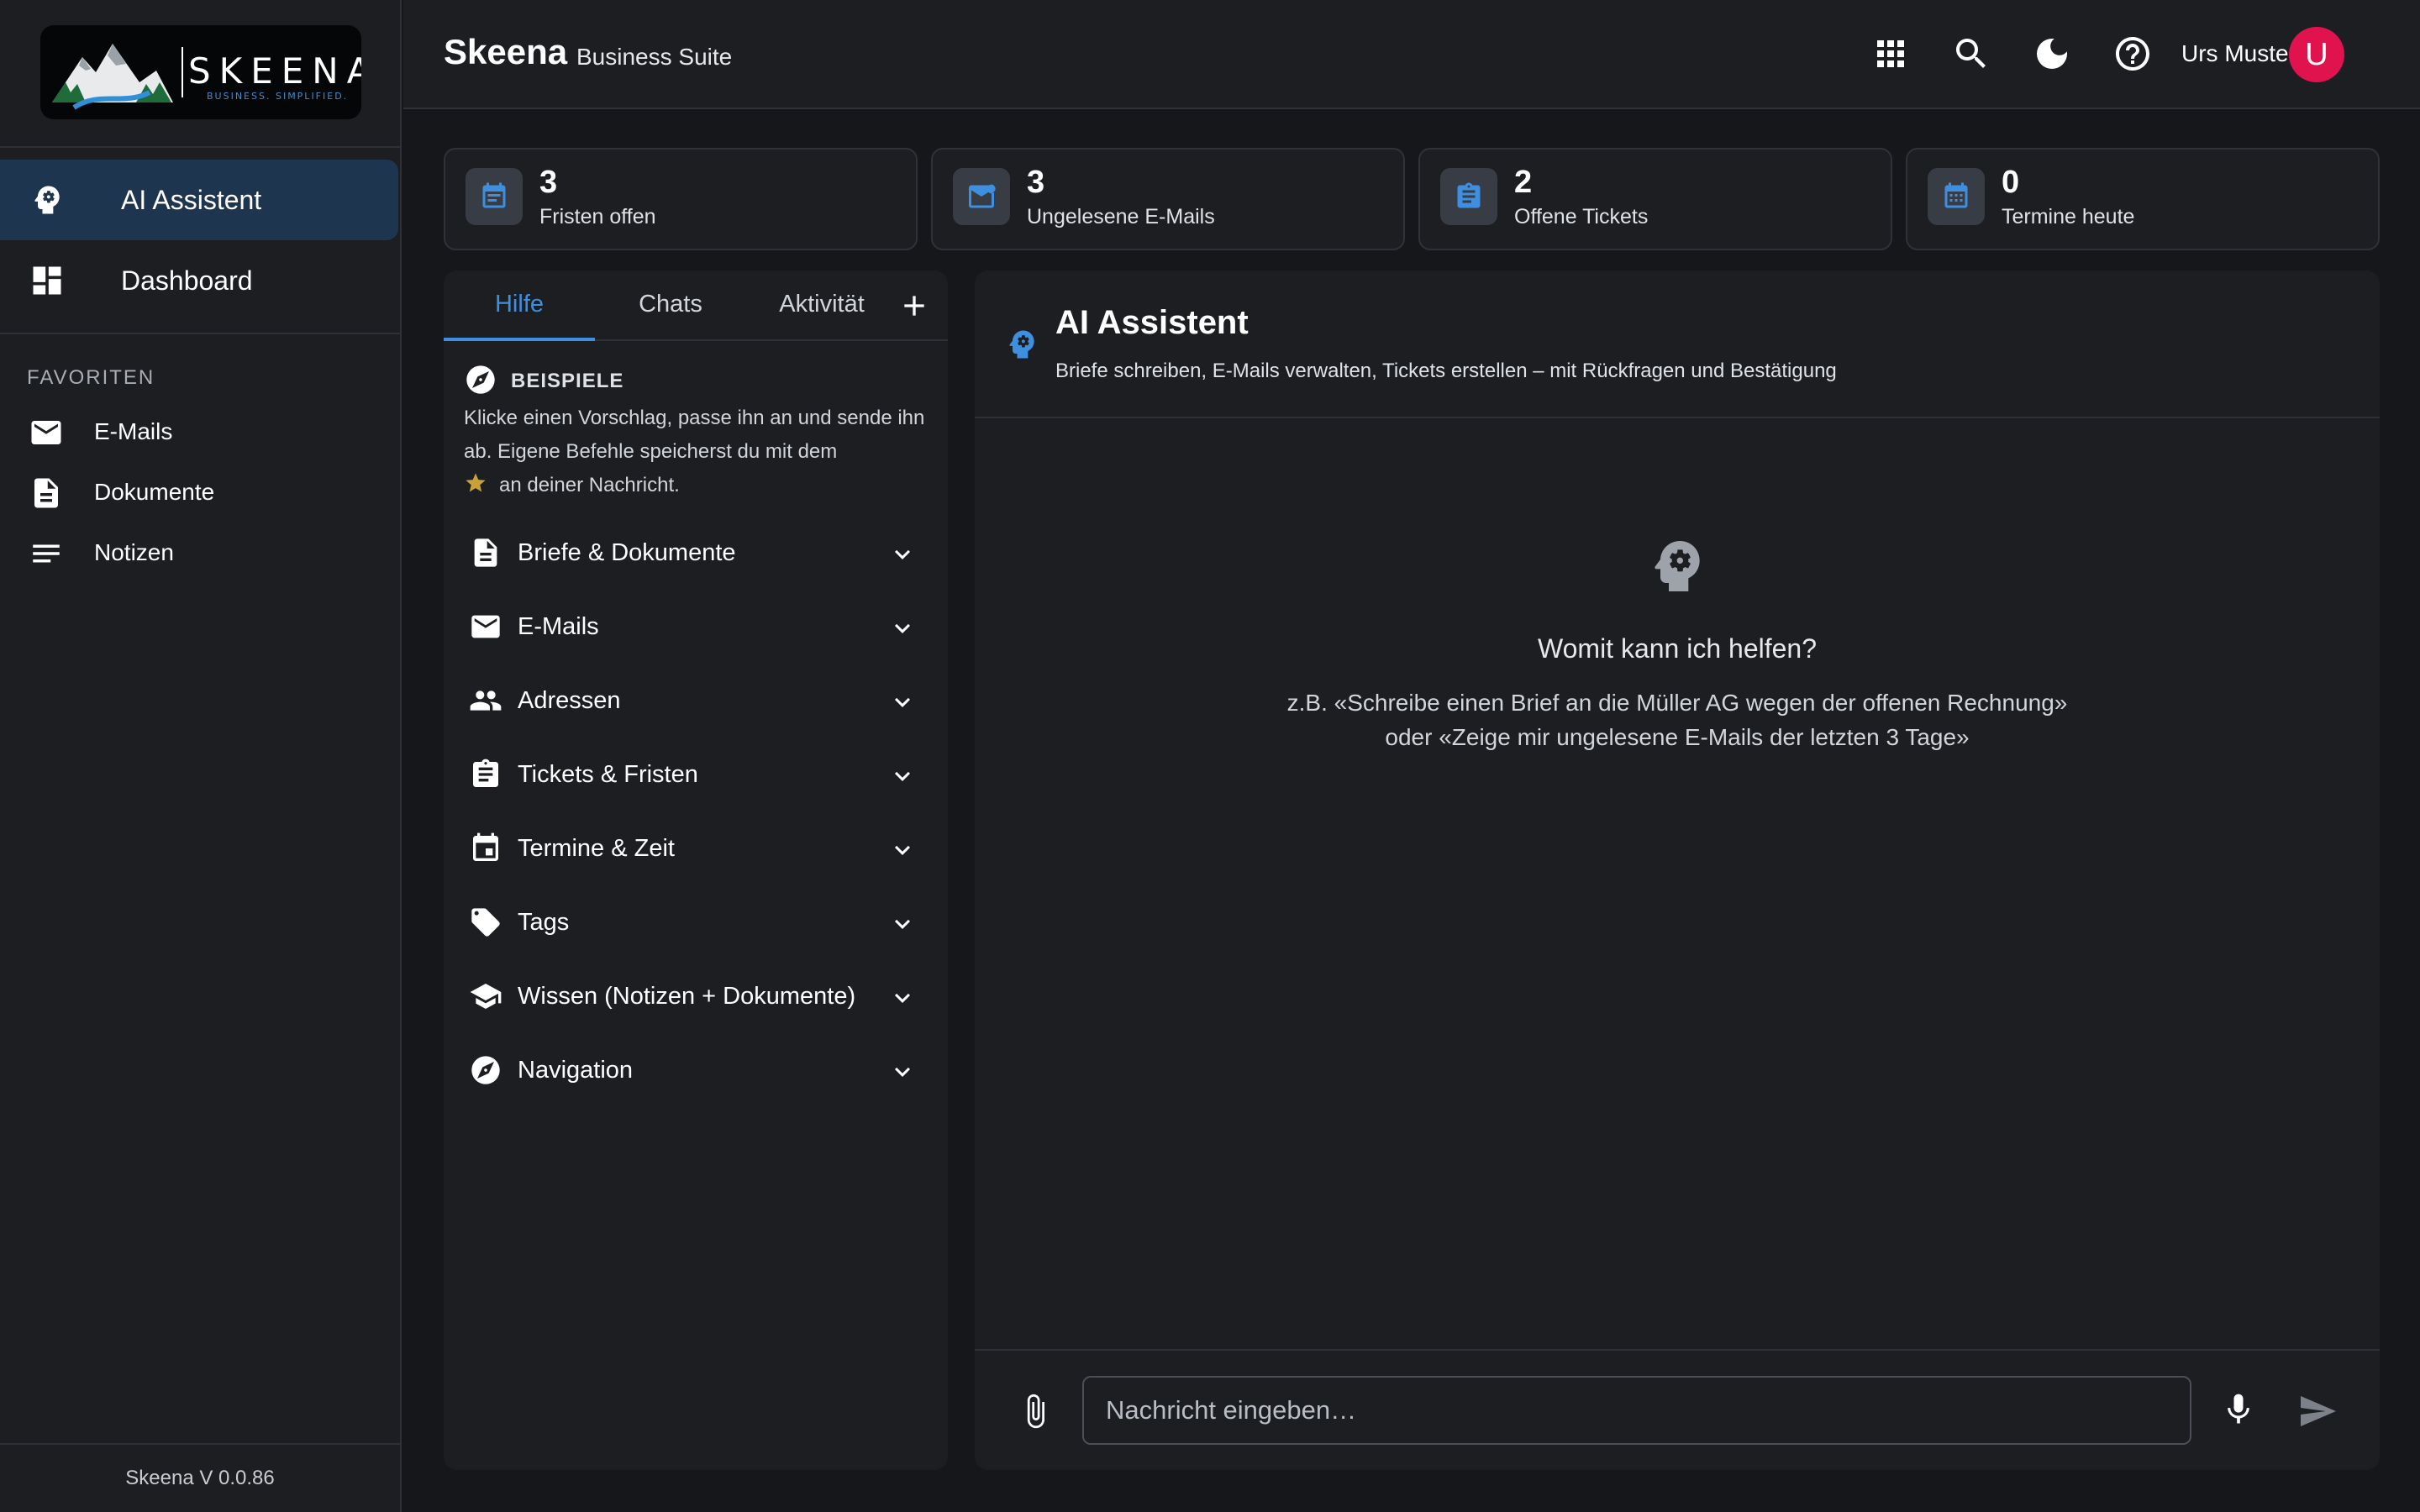 Image resolution: width=2420 pixels, height=1512 pixels. Describe the element at coordinates (687, 996) in the screenshot. I see `category-label: Wissen (Notizen + Dokumente)` at that location.